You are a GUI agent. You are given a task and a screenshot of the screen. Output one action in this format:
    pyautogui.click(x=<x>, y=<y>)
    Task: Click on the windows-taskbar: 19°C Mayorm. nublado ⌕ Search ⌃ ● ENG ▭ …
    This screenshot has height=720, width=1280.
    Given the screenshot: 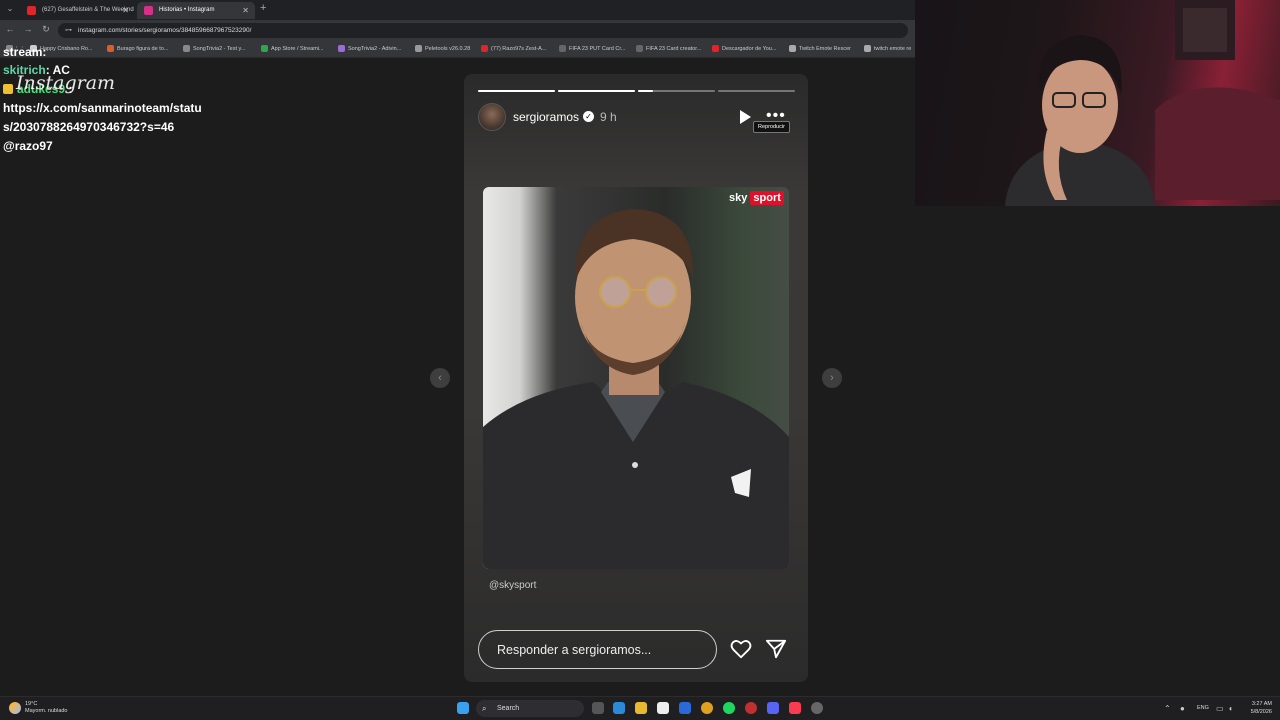 What is the action you would take?
    pyautogui.click(x=640, y=708)
    